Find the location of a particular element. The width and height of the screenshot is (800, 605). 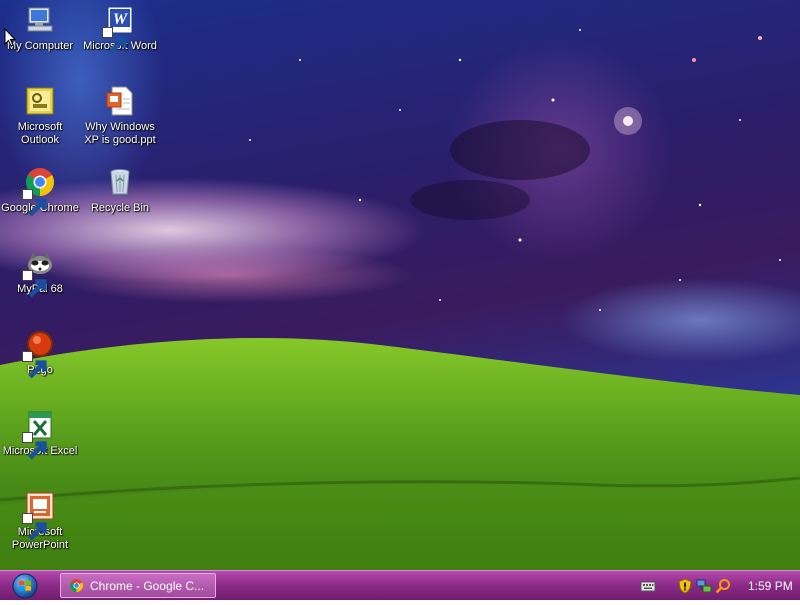

clock: 1:59 PM is located at coordinates (770, 586).